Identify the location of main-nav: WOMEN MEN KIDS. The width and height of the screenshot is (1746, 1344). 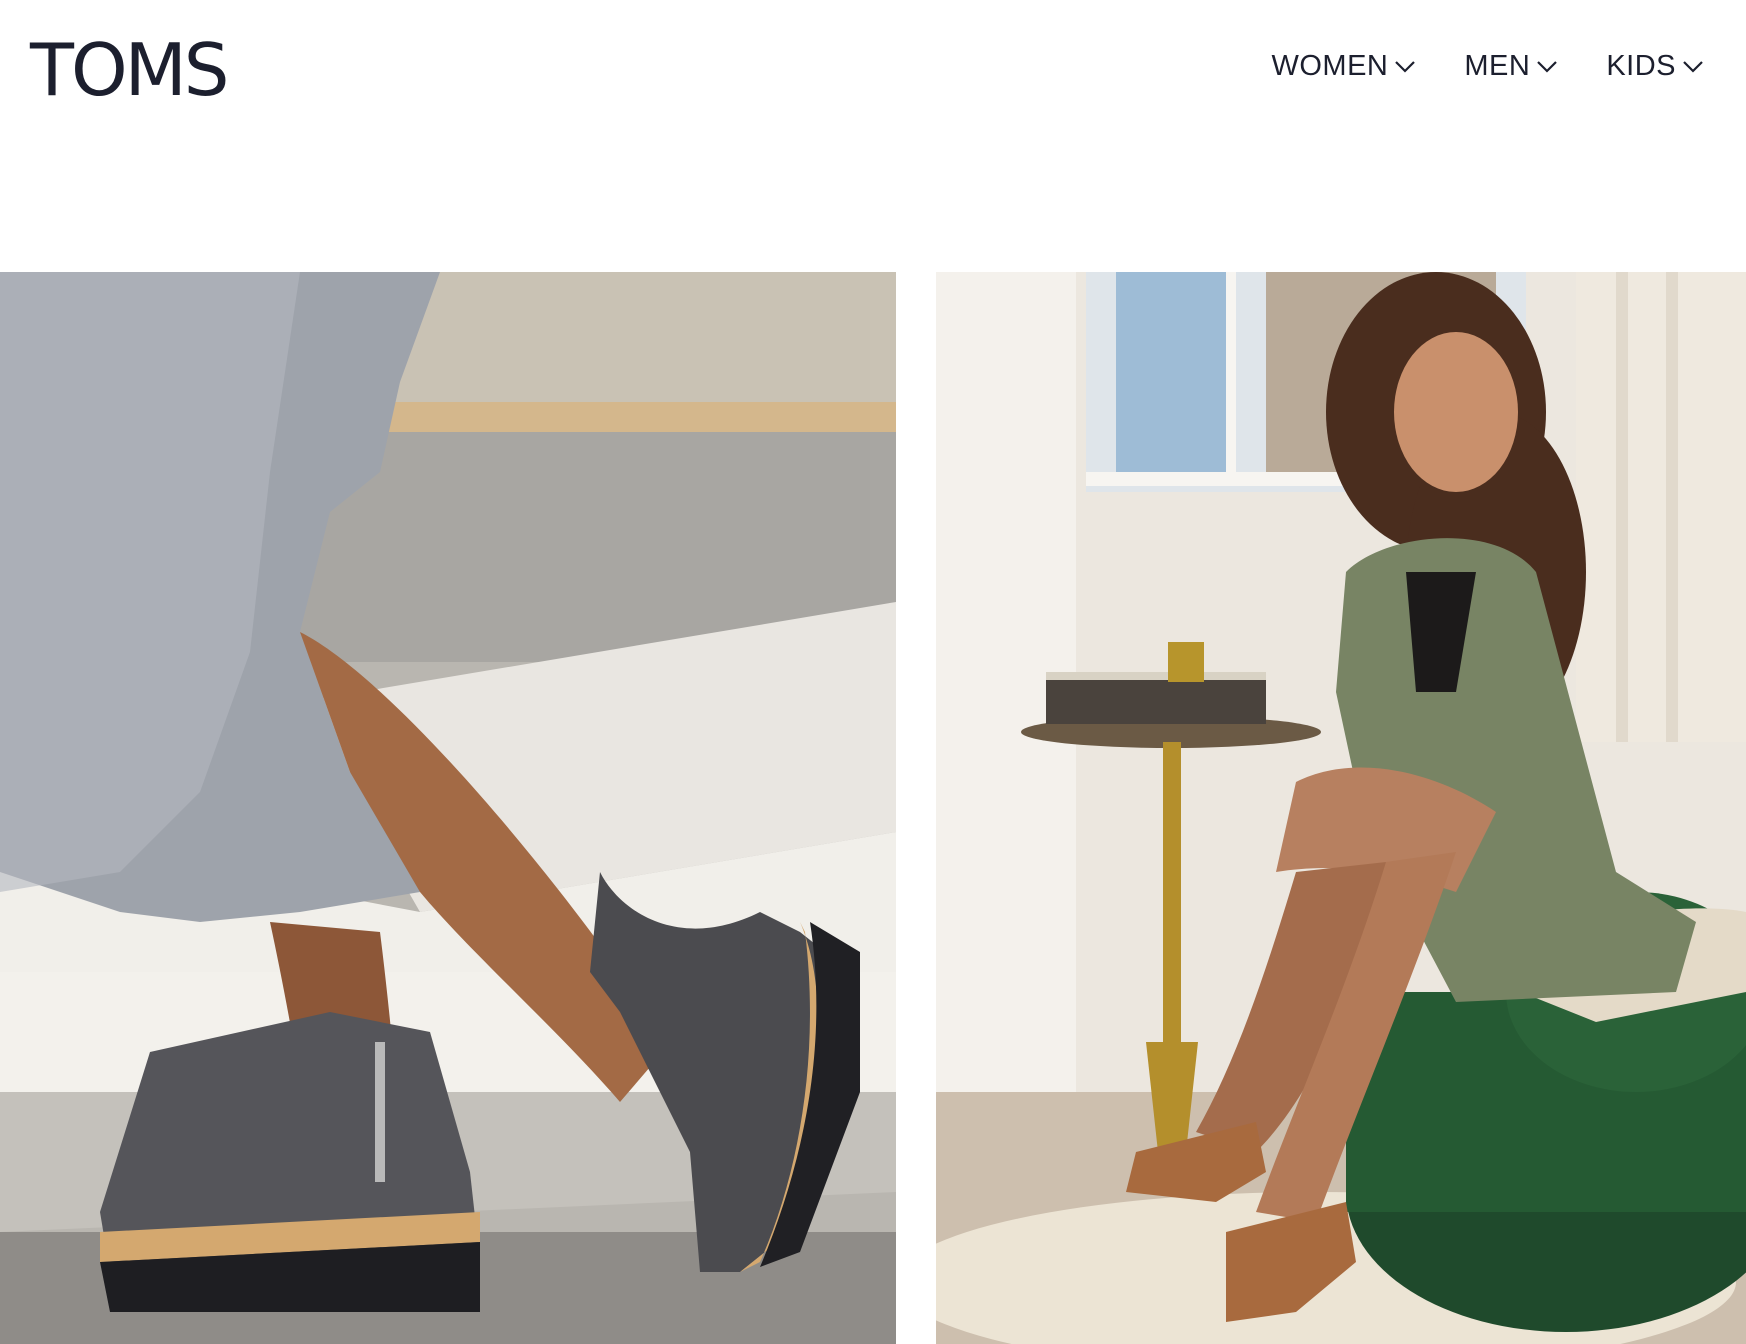
(1487, 66).